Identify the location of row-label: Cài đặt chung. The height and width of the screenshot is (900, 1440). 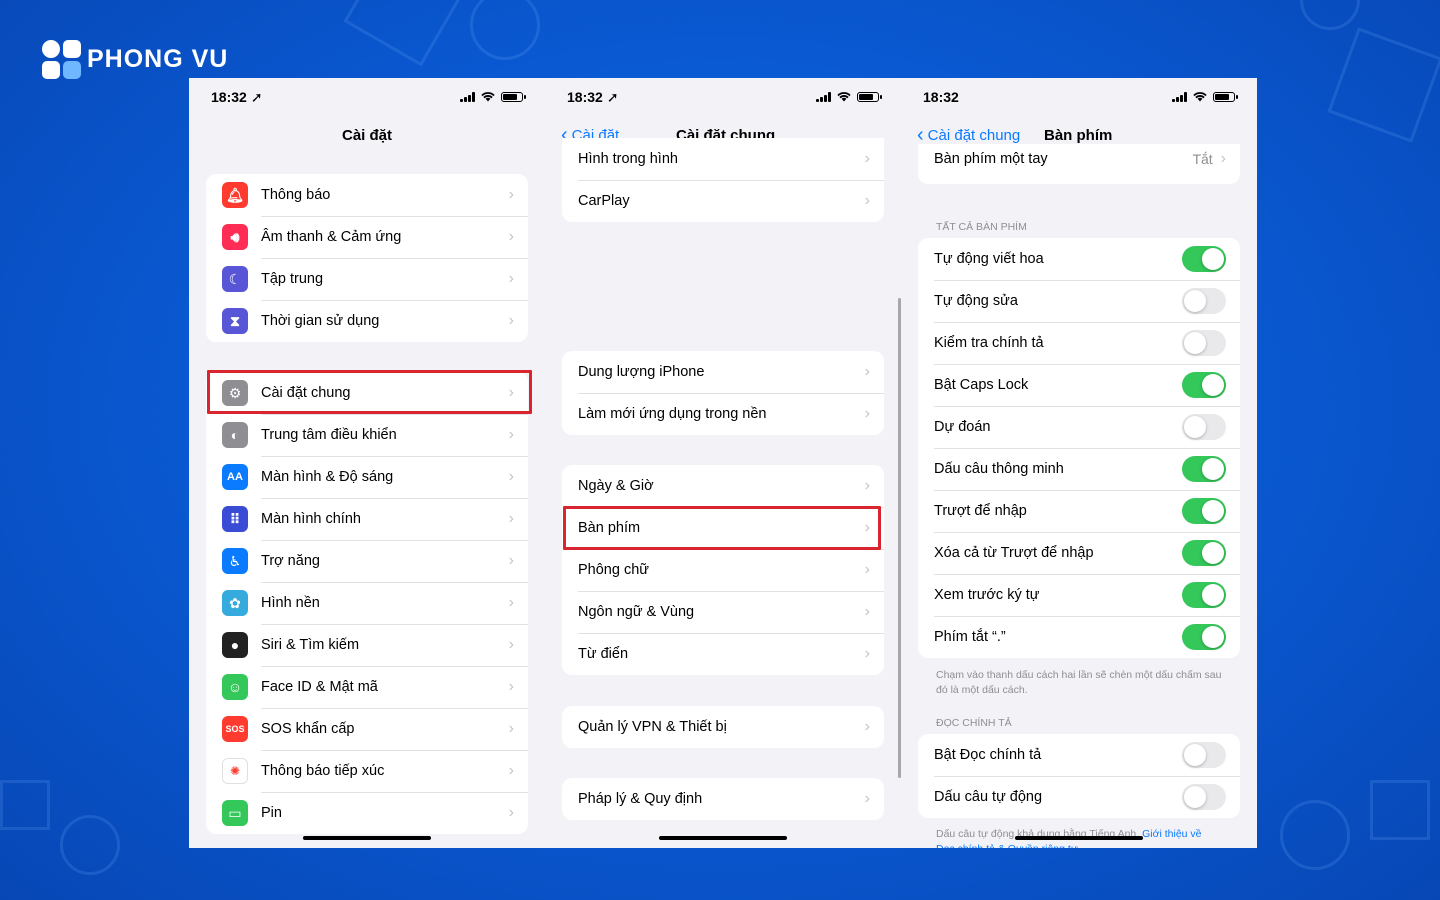
(306, 393).